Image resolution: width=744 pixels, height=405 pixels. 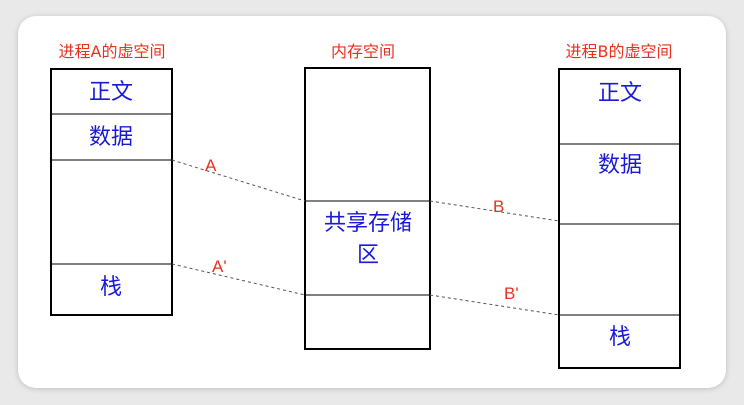 I want to click on shared-region-label-line2: 区, so click(x=368, y=255).